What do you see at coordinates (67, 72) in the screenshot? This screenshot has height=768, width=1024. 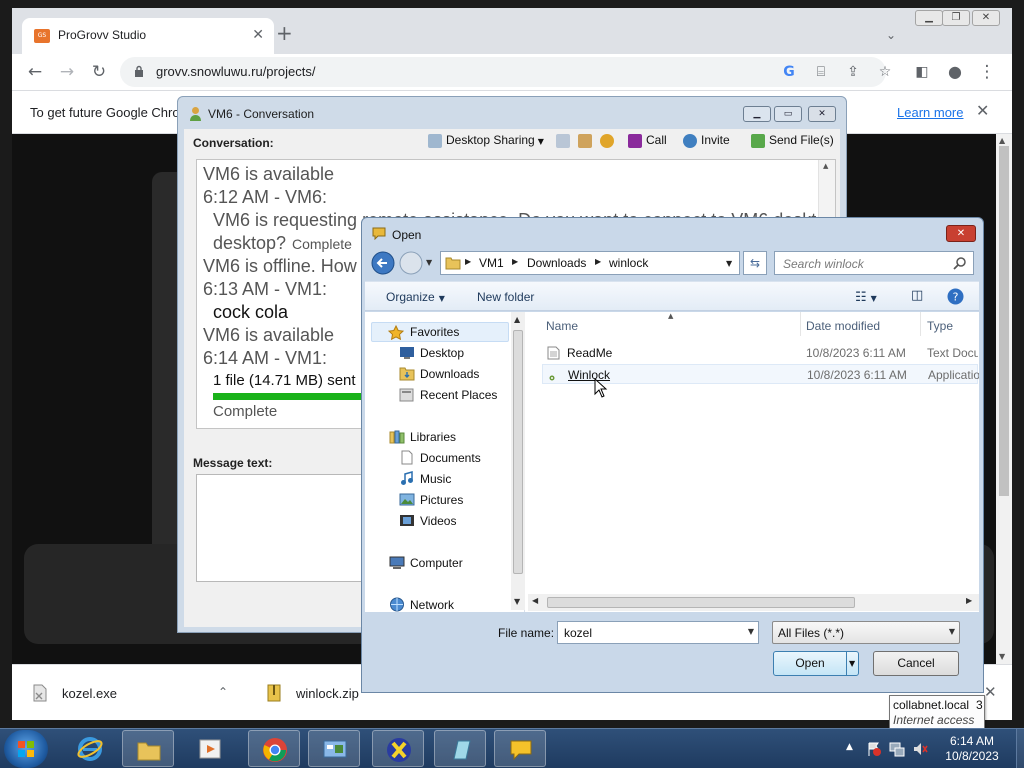 I see `forward-arrow-icon: →` at bounding box center [67, 72].